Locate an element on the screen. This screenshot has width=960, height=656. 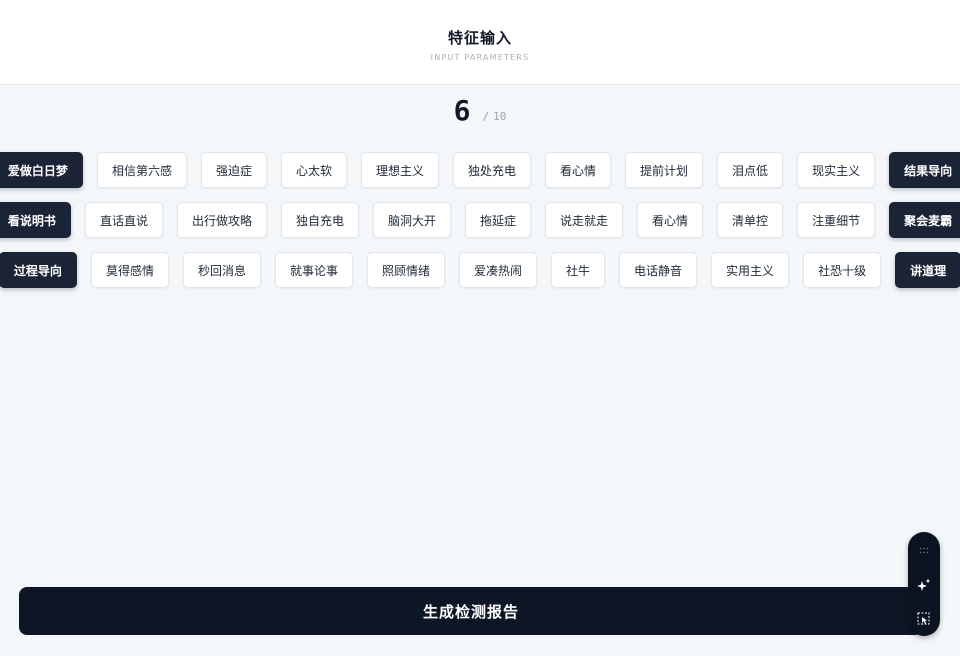
floating-toolbar is located at coordinates (924, 584).